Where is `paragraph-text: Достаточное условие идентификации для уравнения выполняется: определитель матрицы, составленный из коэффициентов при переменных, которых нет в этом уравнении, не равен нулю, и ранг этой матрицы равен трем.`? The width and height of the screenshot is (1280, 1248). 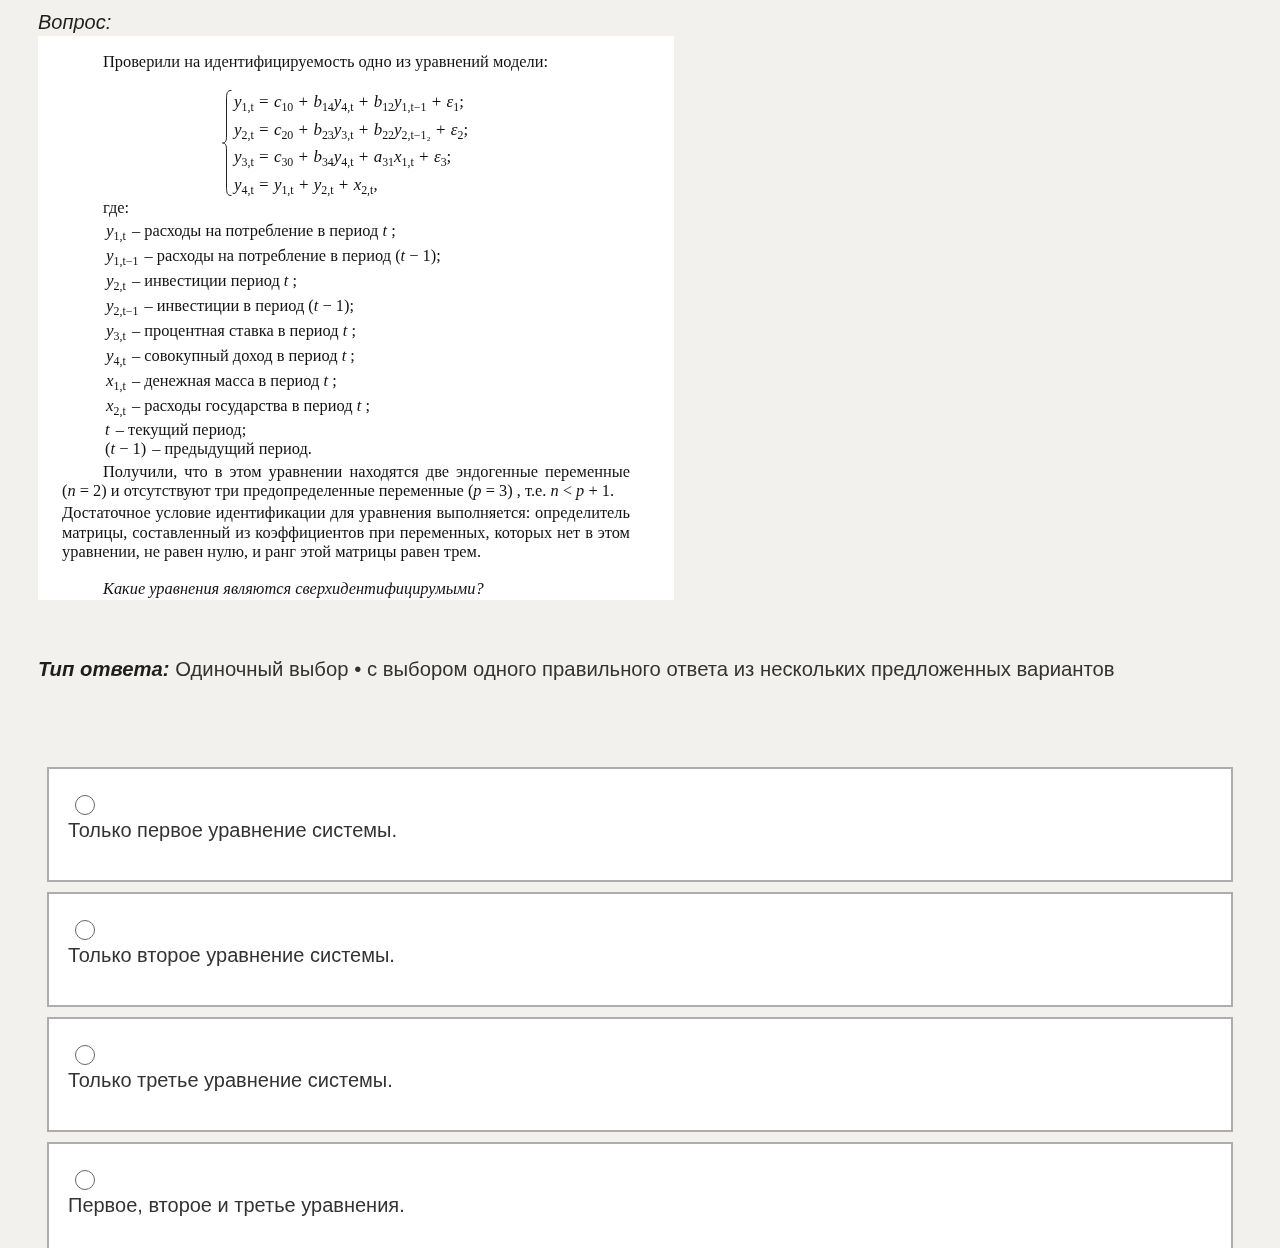
paragraph-text: Достаточное условие идентификации для уравнения выполняется: определитель матрицы, составленный из коэффициентов при переменных, которых нет в этом уравнении, не равен нулю, и ранг этой матрицы равен трем. is located at coordinates (346, 532).